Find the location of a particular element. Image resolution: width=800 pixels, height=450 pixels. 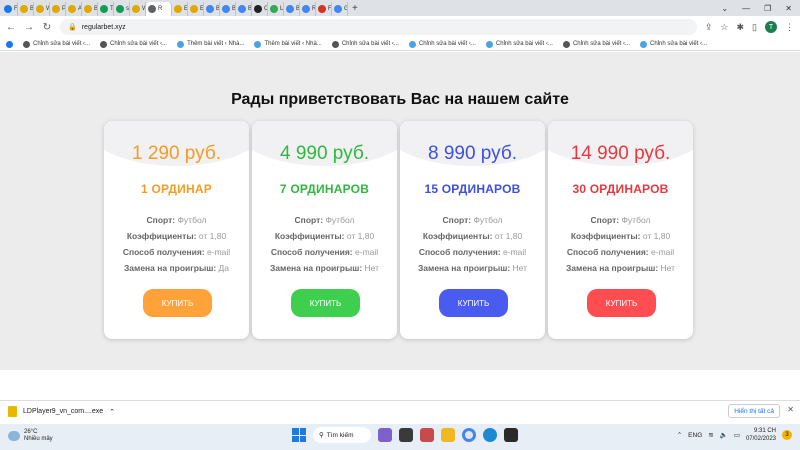

weather-widget: 26°C Nhiều mây is located at coordinates (30, 436).